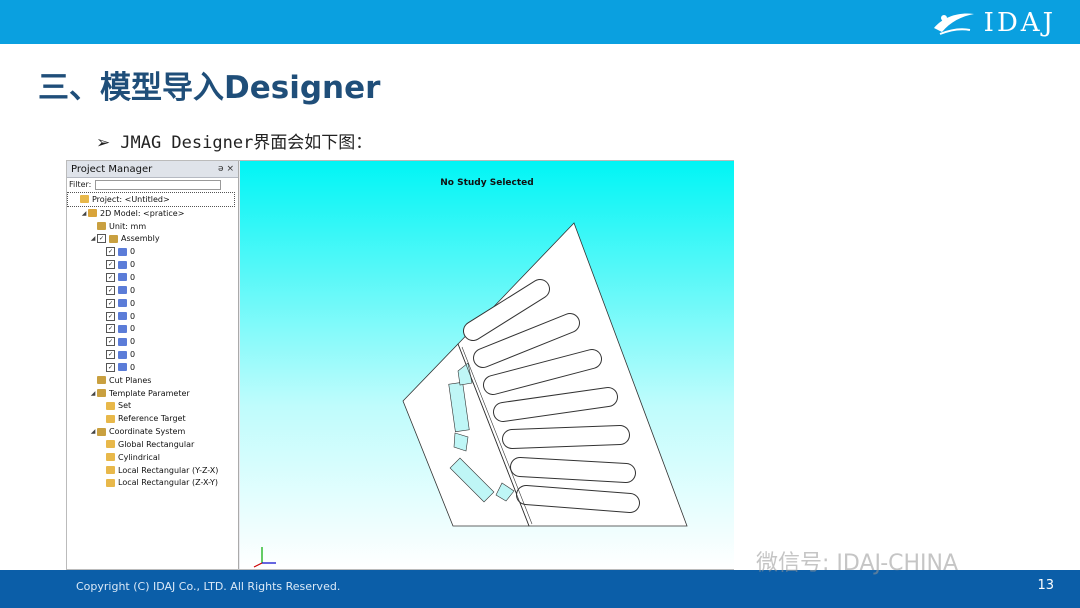 The width and height of the screenshot is (1080, 608). I want to click on tree-item-label: Cylindrical, so click(139, 457).